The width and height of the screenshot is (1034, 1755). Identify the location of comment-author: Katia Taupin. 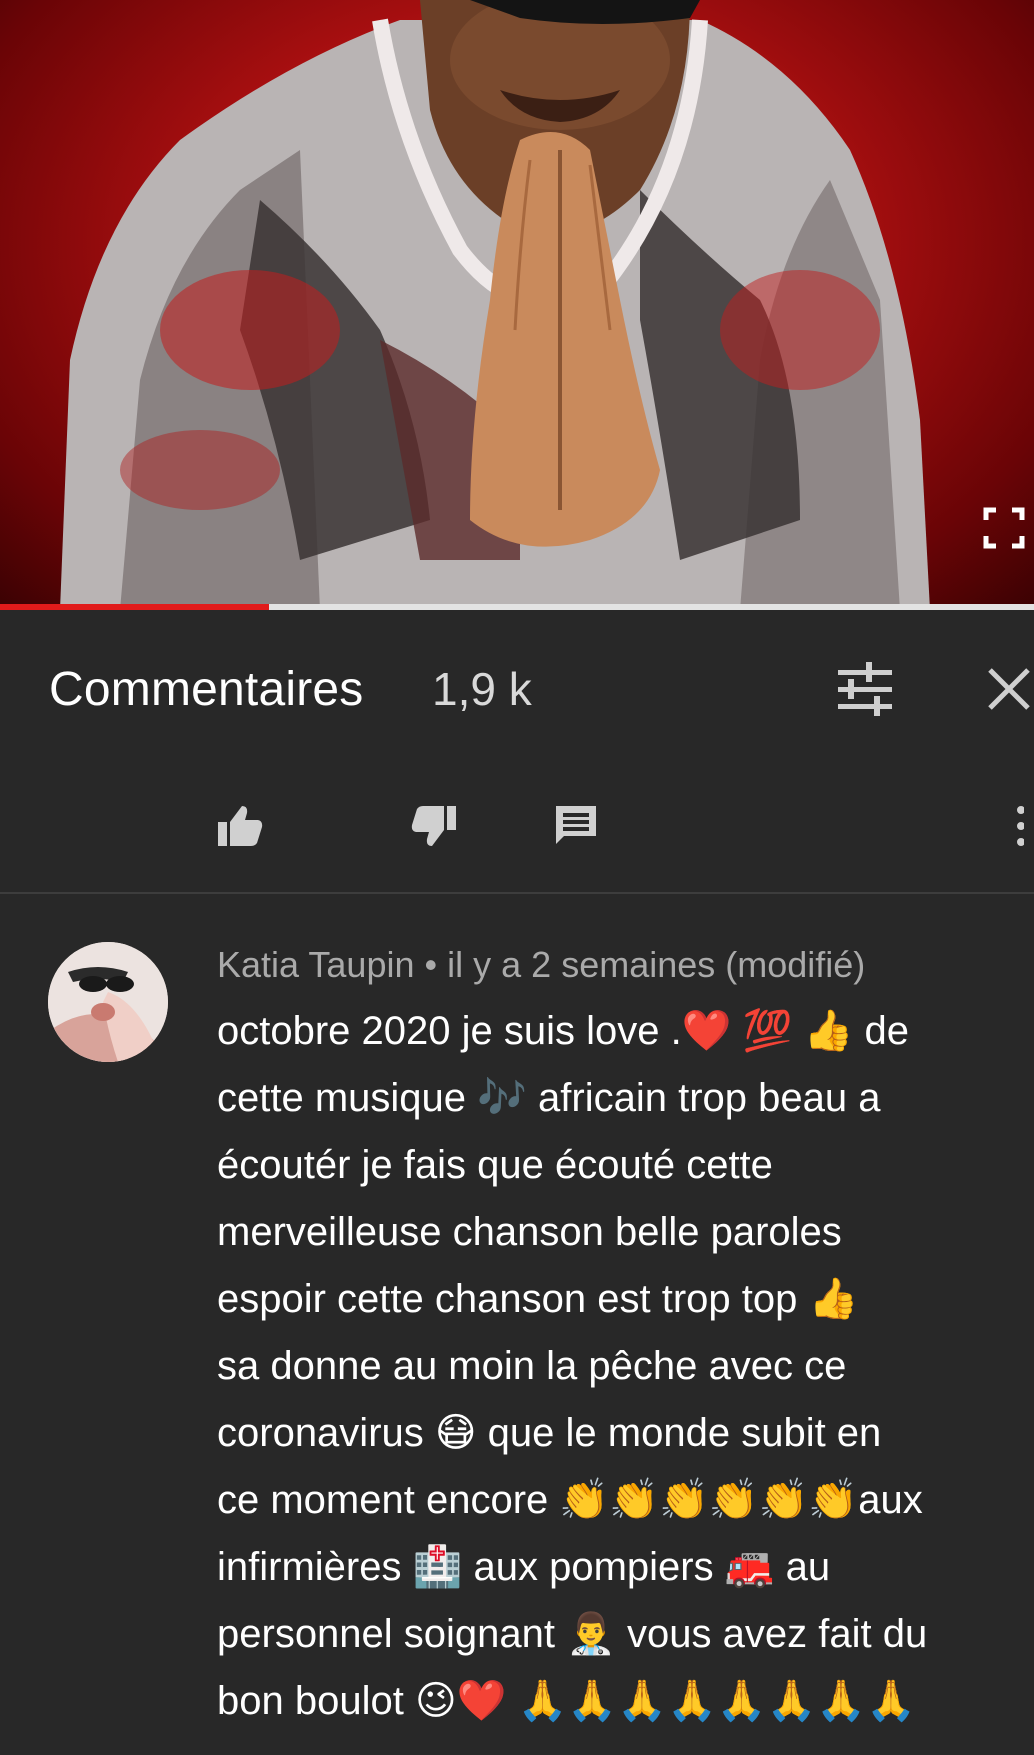
(316, 964).